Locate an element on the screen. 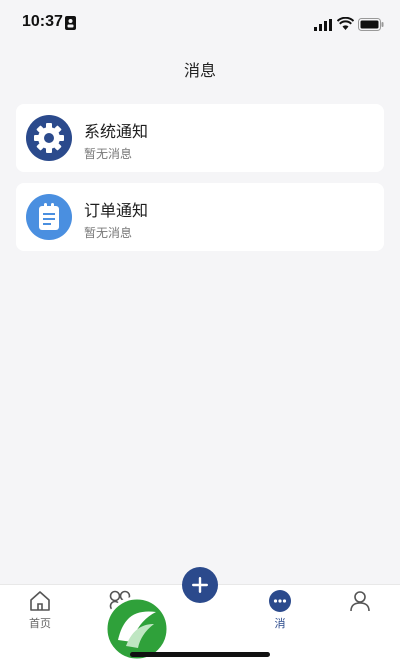 The image size is (400, 666). tab-message: 消 is located at coordinates (280, 615).